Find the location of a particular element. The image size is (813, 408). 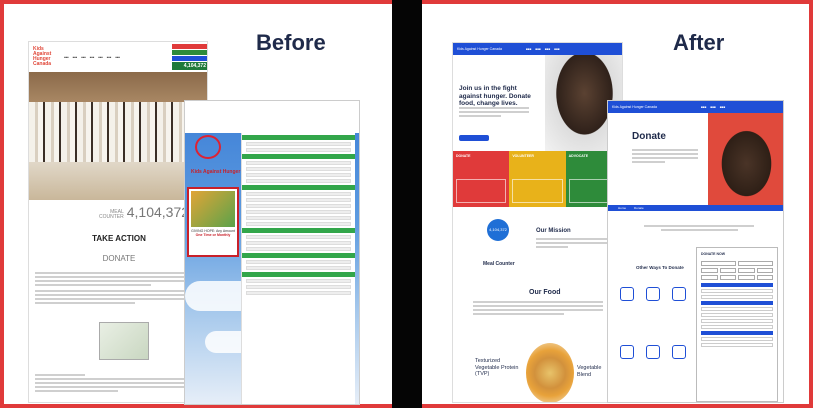

before-footer-text is located at coordinates (118, 384).